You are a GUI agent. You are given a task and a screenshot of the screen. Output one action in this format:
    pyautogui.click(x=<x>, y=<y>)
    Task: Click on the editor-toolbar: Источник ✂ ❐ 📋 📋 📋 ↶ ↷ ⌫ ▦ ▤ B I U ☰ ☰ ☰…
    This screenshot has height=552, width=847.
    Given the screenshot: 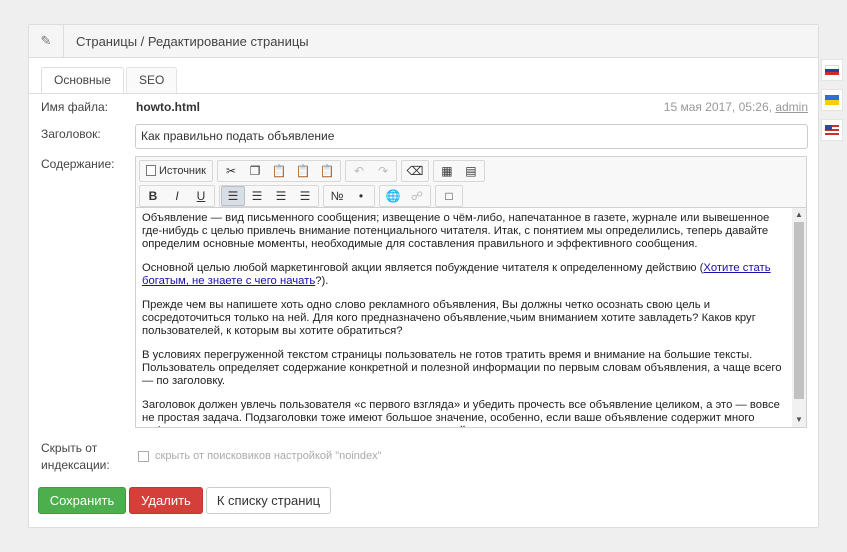 What is the action you would take?
    pyautogui.click(x=471, y=182)
    